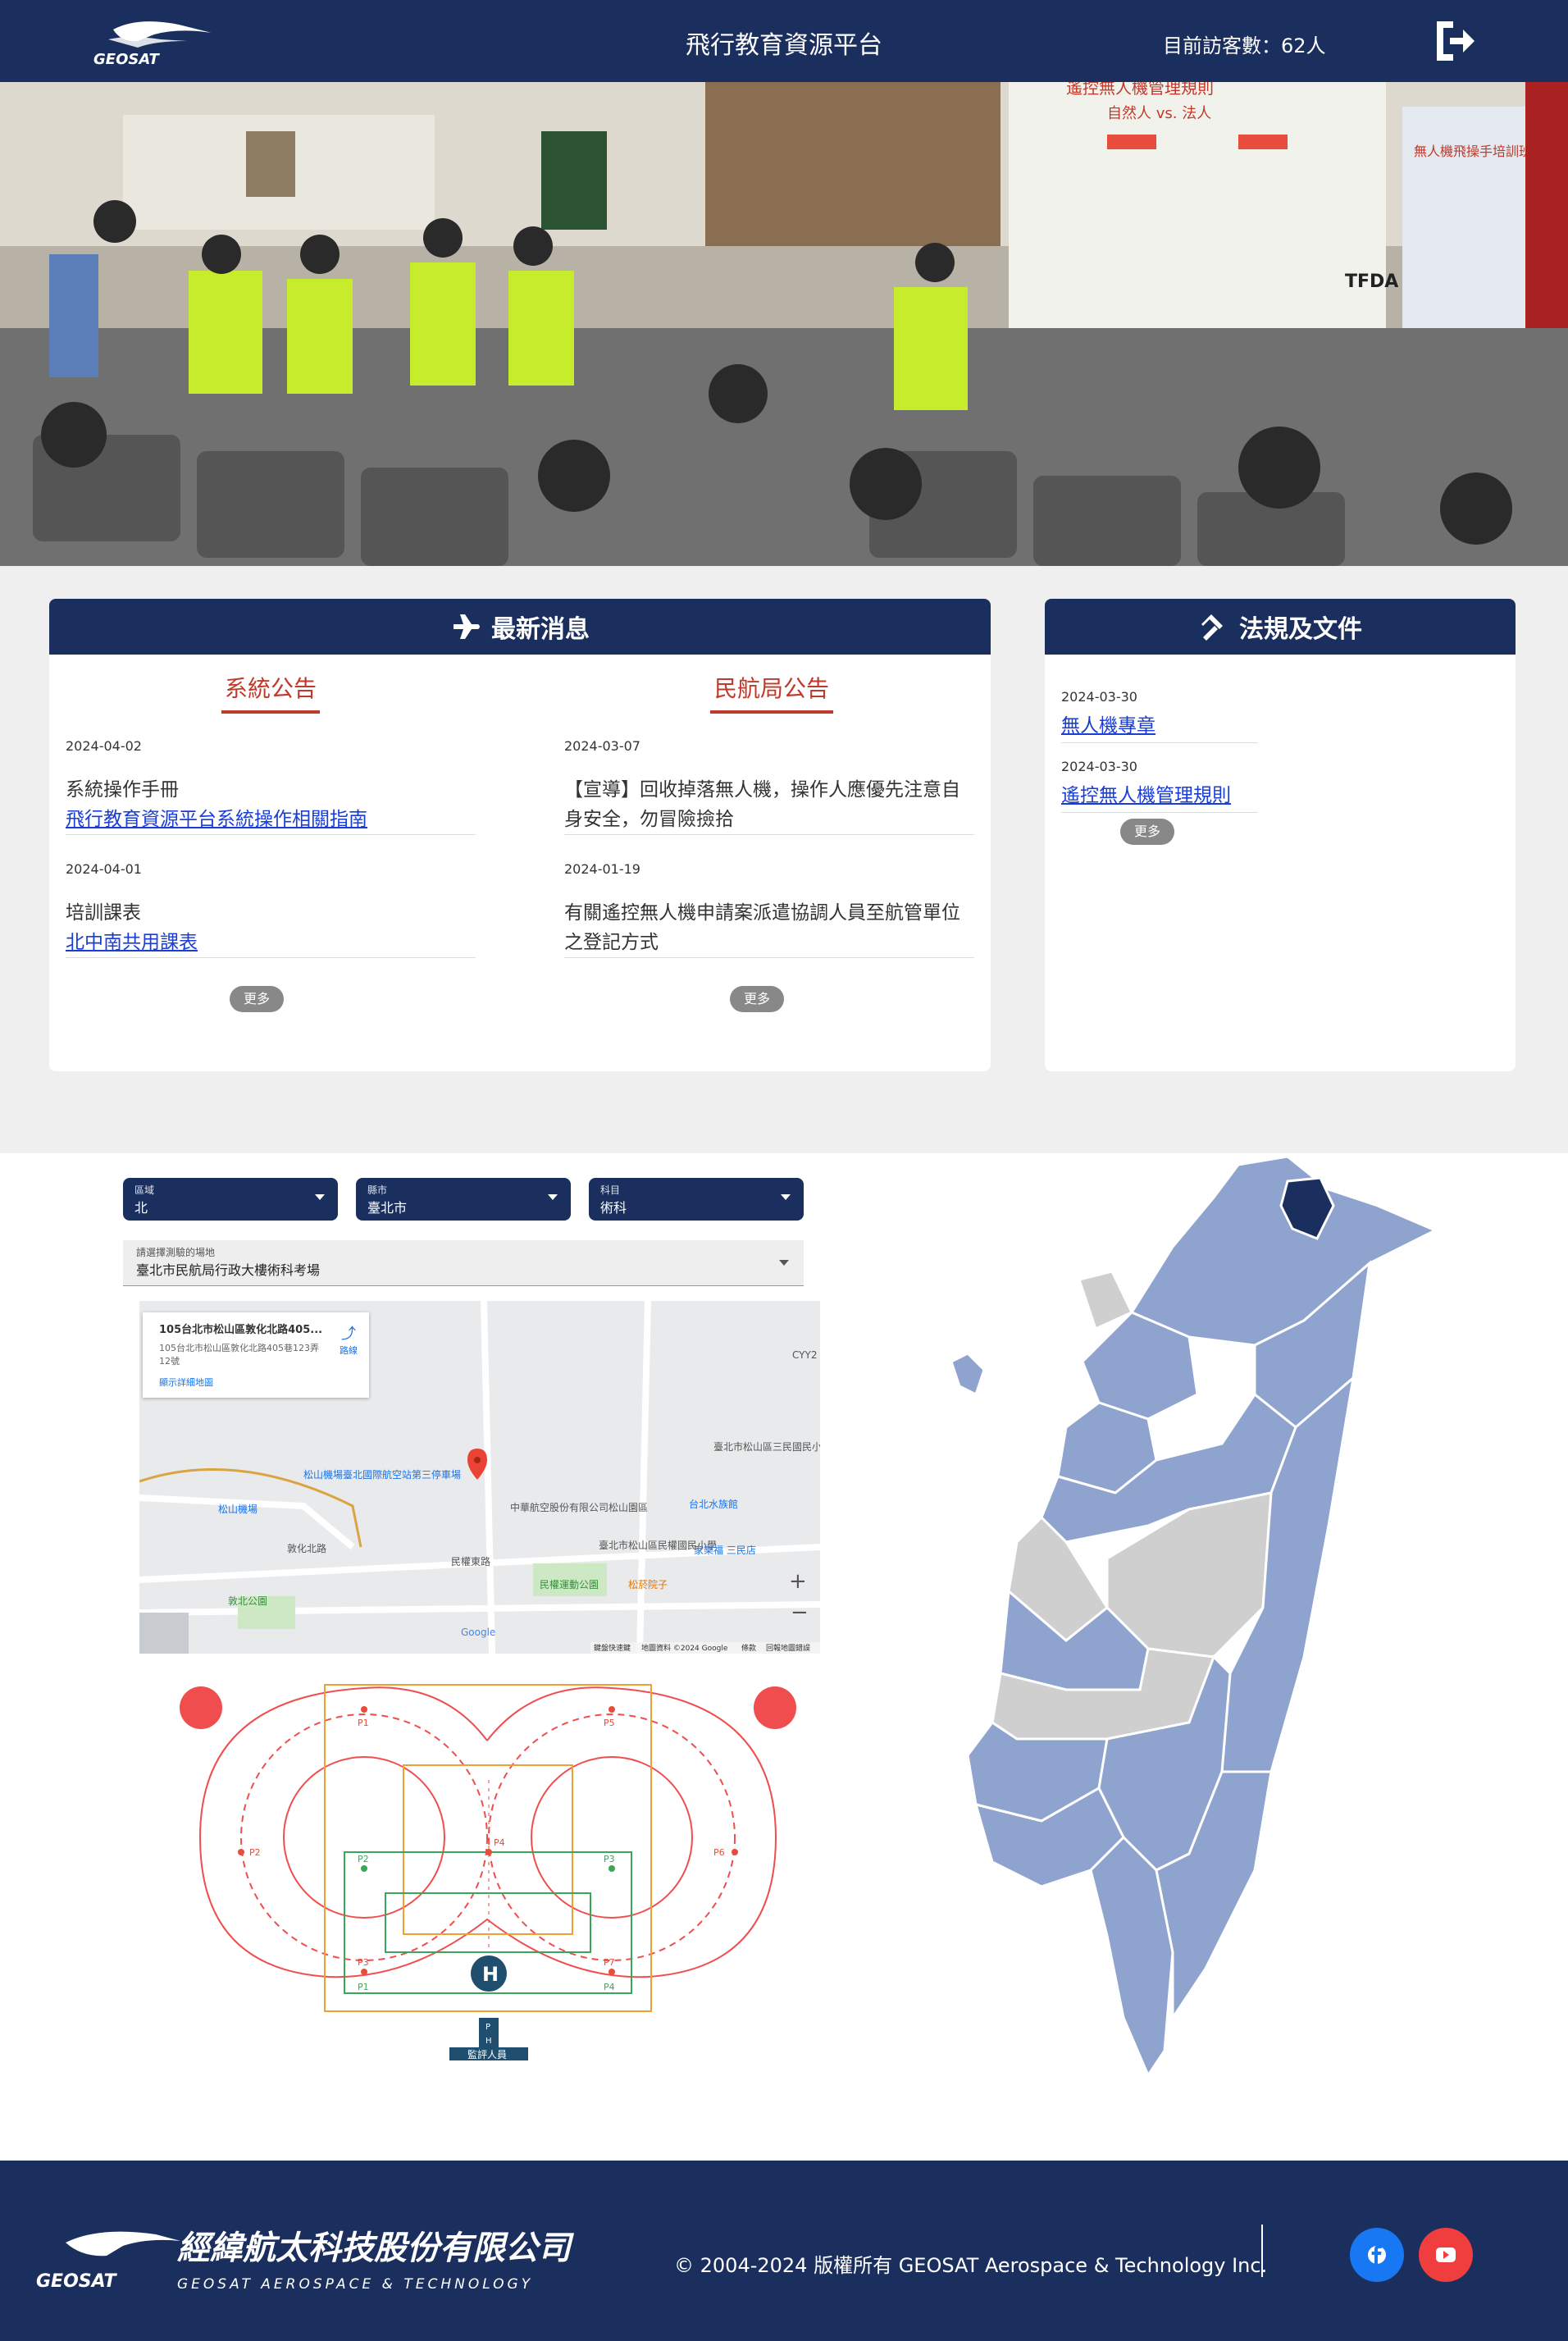  What do you see at coordinates (1473, 151) in the screenshot?
I see `rollup-title: 無人機飛操手培訓班` at bounding box center [1473, 151].